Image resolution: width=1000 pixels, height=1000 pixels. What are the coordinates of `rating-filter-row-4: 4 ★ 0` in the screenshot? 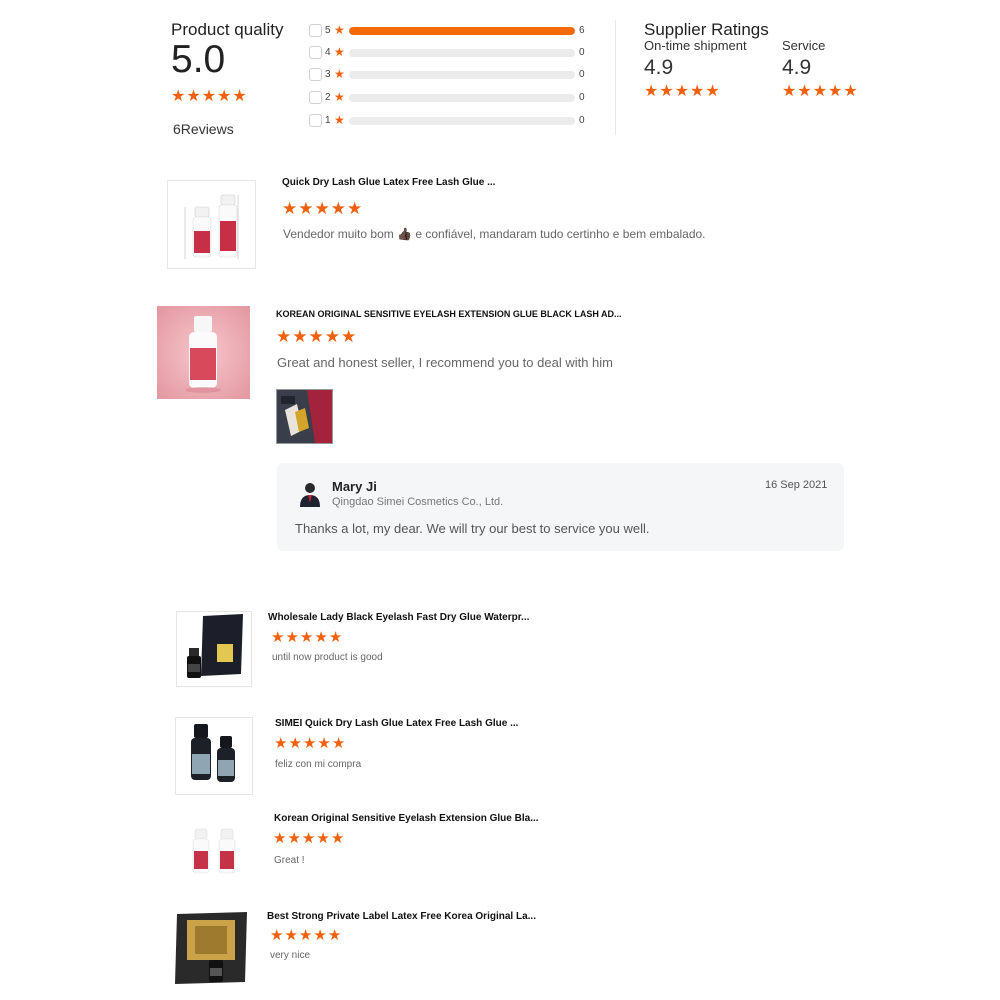 It's located at (454, 52).